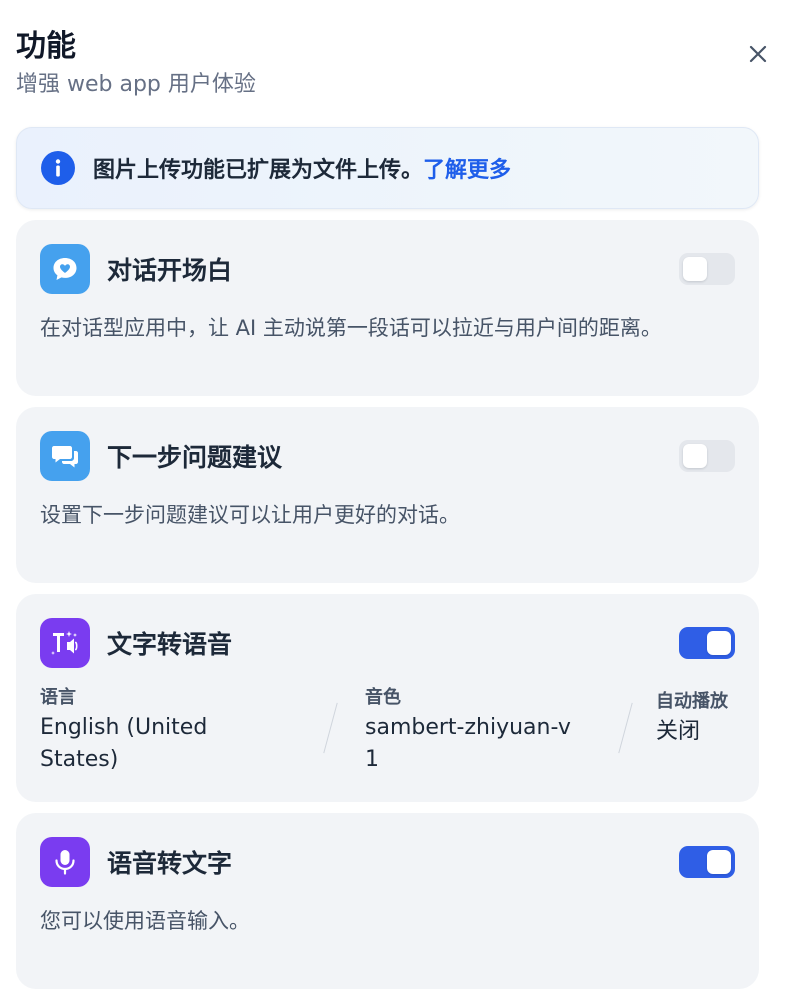  I want to click on autoplay-setting: 自动播放 关闭, so click(692, 719).